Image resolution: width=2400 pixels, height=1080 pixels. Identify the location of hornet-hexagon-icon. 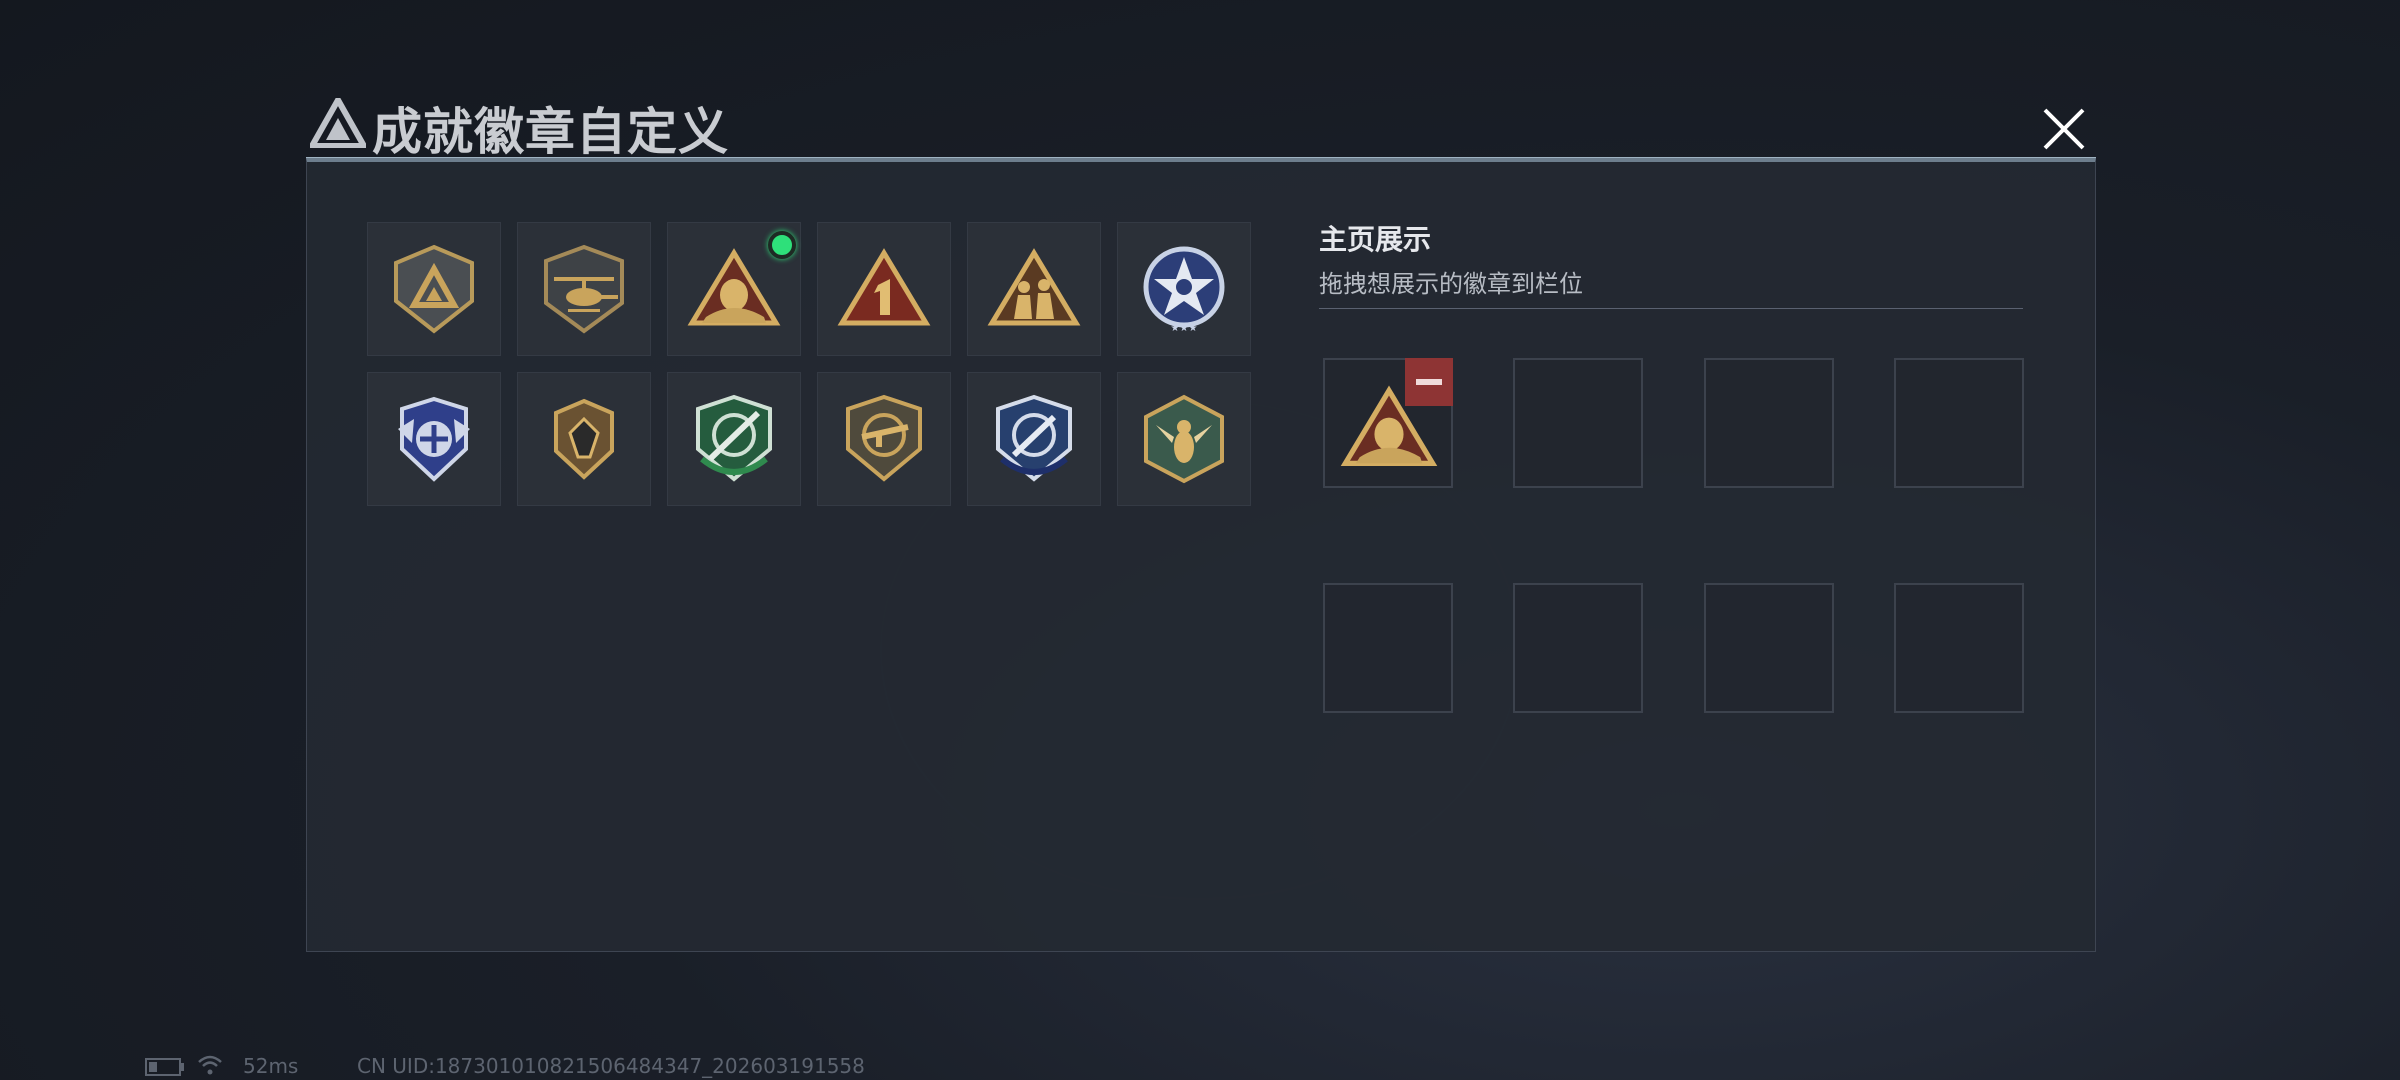
(1184, 439).